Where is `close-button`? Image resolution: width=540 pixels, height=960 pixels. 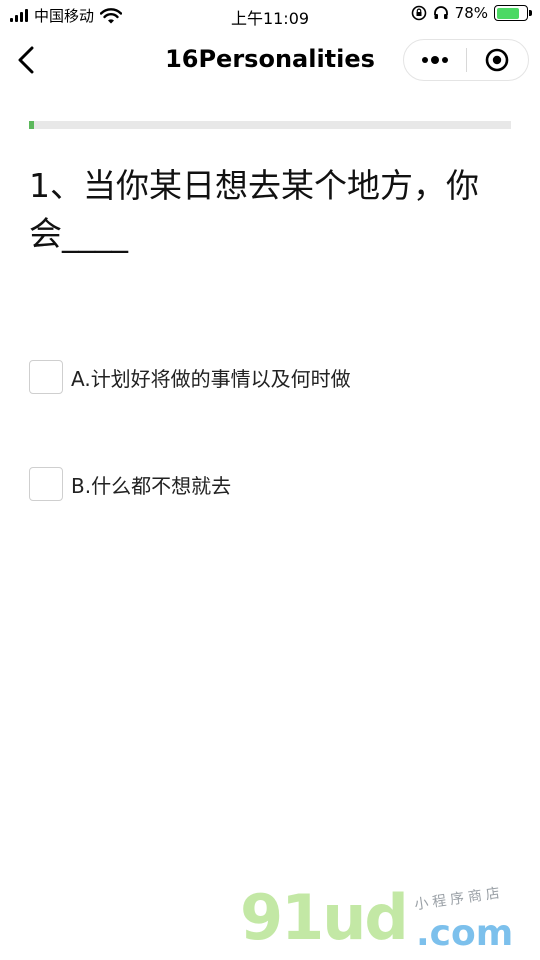 close-button is located at coordinates (498, 60).